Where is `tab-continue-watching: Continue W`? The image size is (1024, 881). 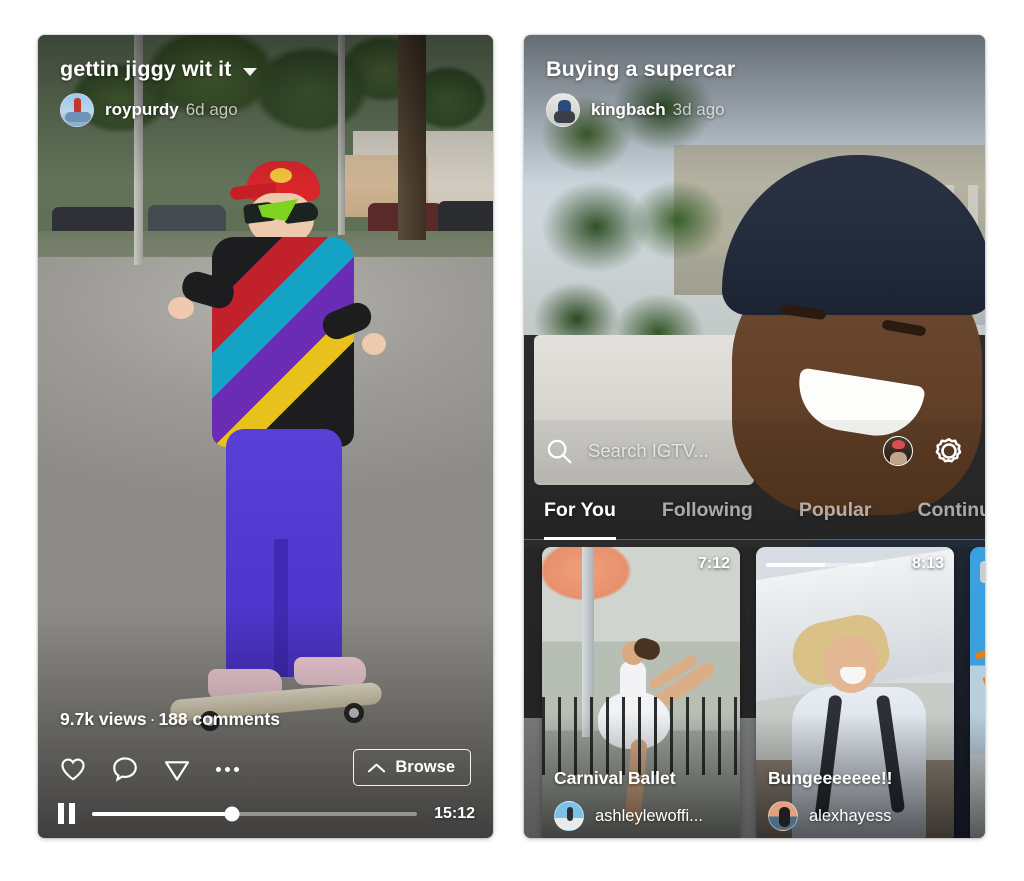
tab-continue-watching: Continue W is located at coordinates (951, 510).